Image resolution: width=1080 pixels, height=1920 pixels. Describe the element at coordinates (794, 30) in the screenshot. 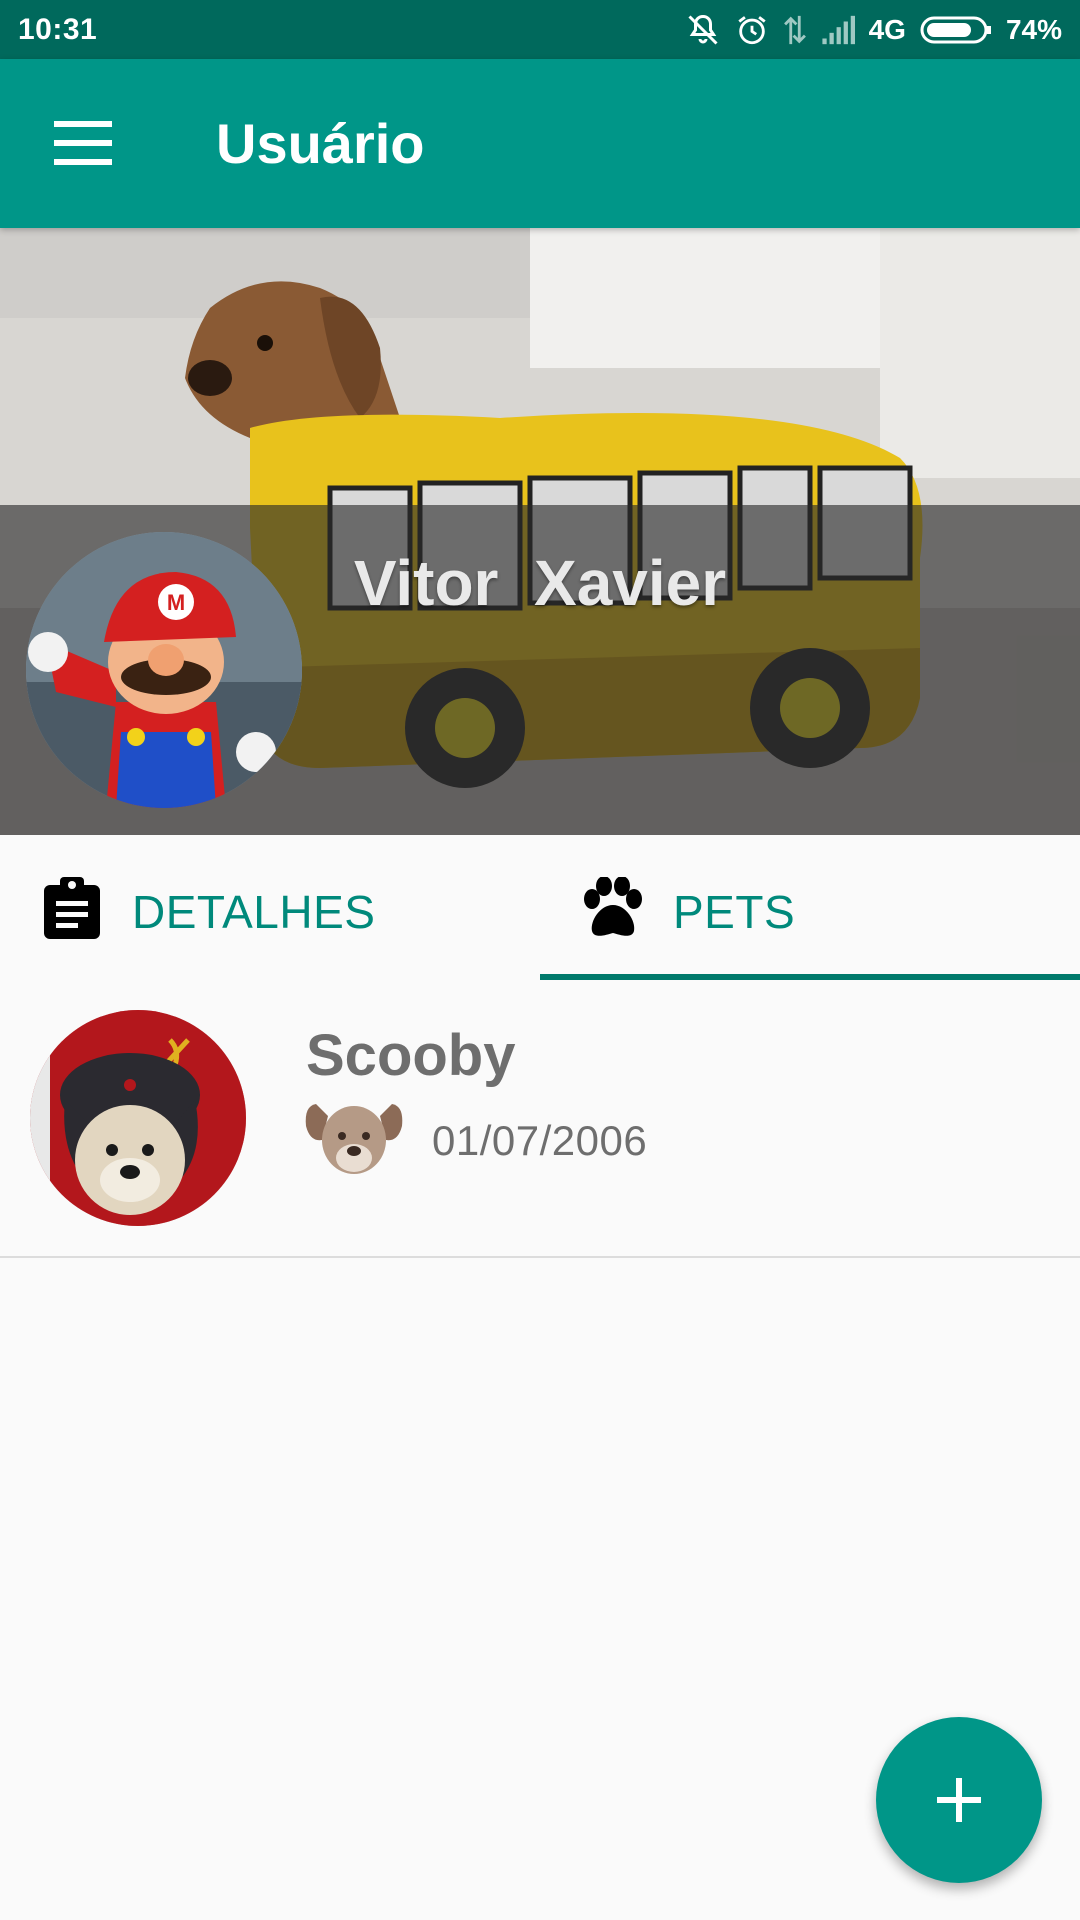

I see `data-arrows-icon` at that location.